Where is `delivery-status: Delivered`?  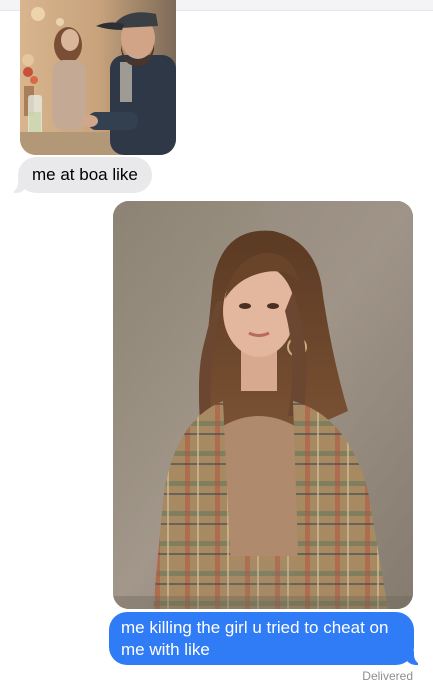
delivery-status: Delivered is located at coordinates (387, 676).